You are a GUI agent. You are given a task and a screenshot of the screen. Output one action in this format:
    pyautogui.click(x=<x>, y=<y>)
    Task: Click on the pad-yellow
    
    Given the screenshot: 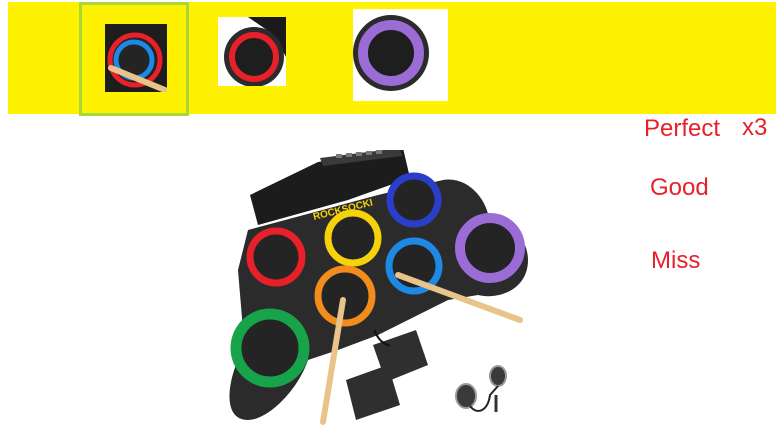 What is the action you would take?
    pyautogui.click(x=353, y=238)
    